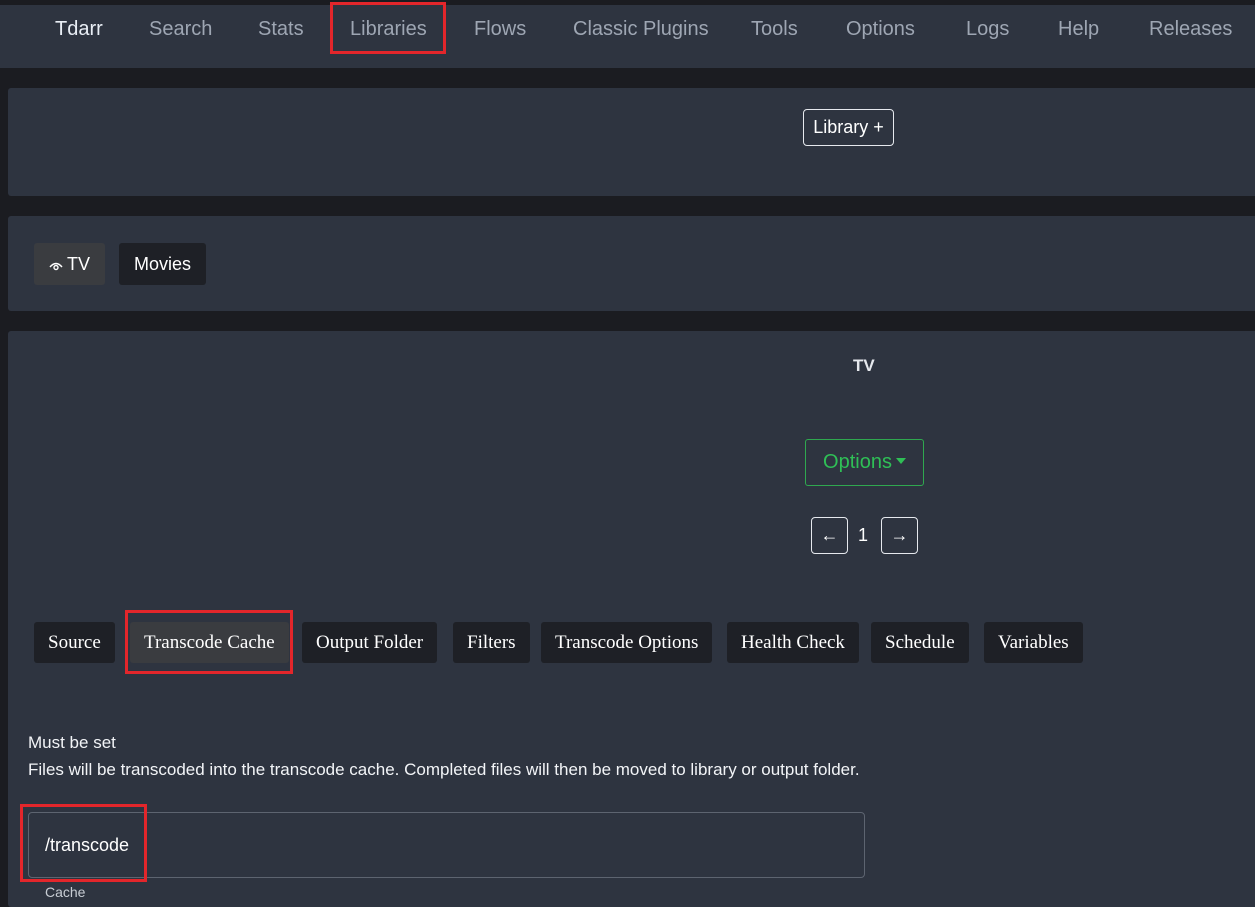 The width and height of the screenshot is (1255, 907). What do you see at coordinates (79, 29) in the screenshot?
I see `nav-brand-tdarr: Tdarr` at bounding box center [79, 29].